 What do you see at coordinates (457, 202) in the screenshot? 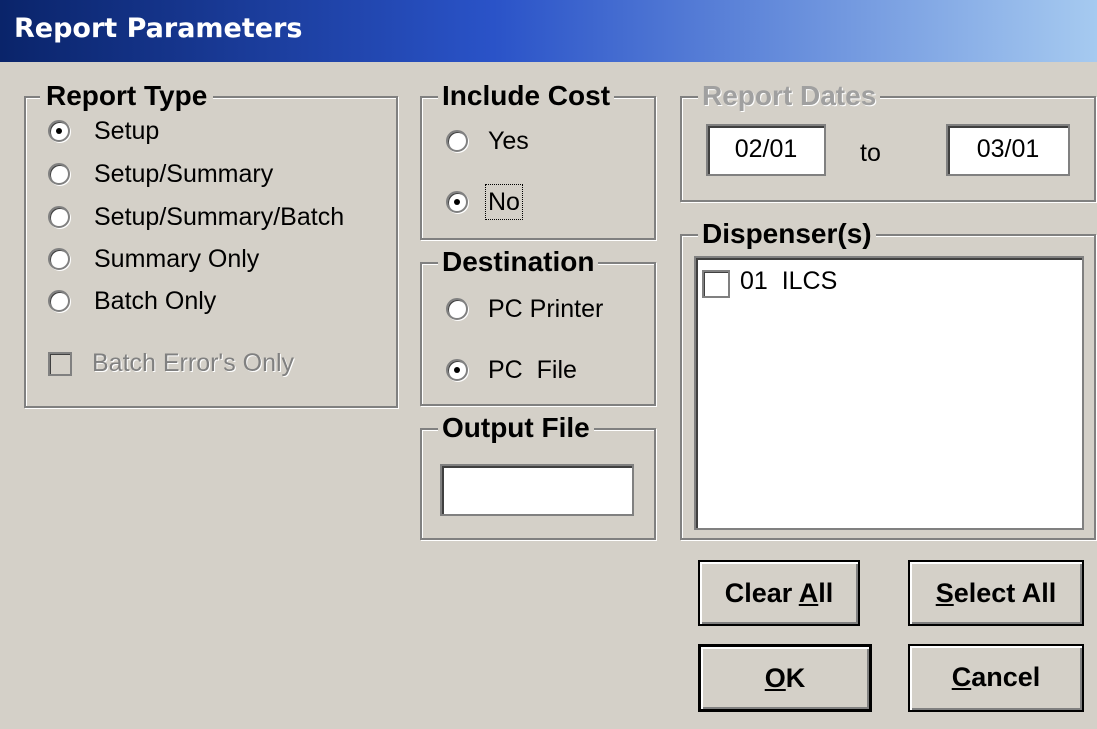
I see `radio-cost-no` at bounding box center [457, 202].